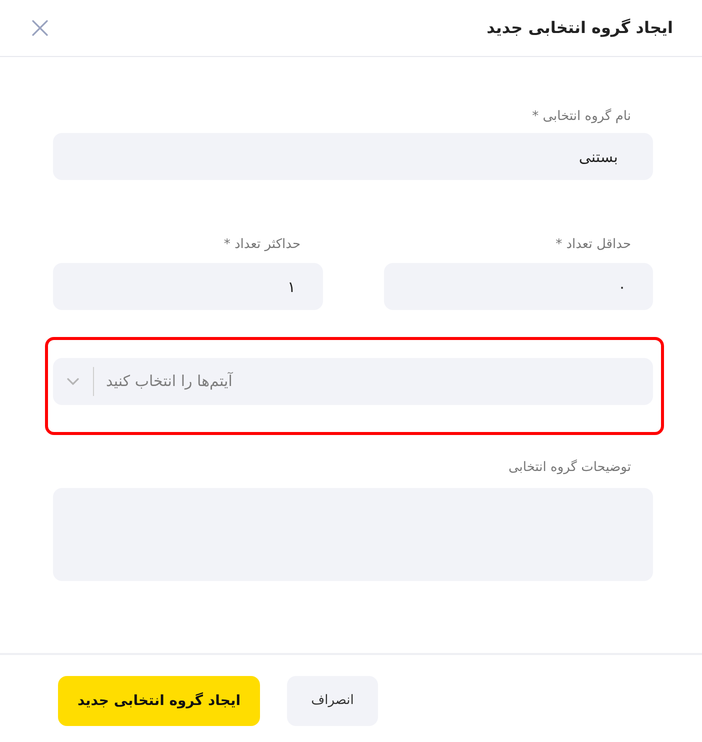 The image size is (702, 742). What do you see at coordinates (187, 286) in the screenshot?
I see `count-field: ۱` at bounding box center [187, 286].